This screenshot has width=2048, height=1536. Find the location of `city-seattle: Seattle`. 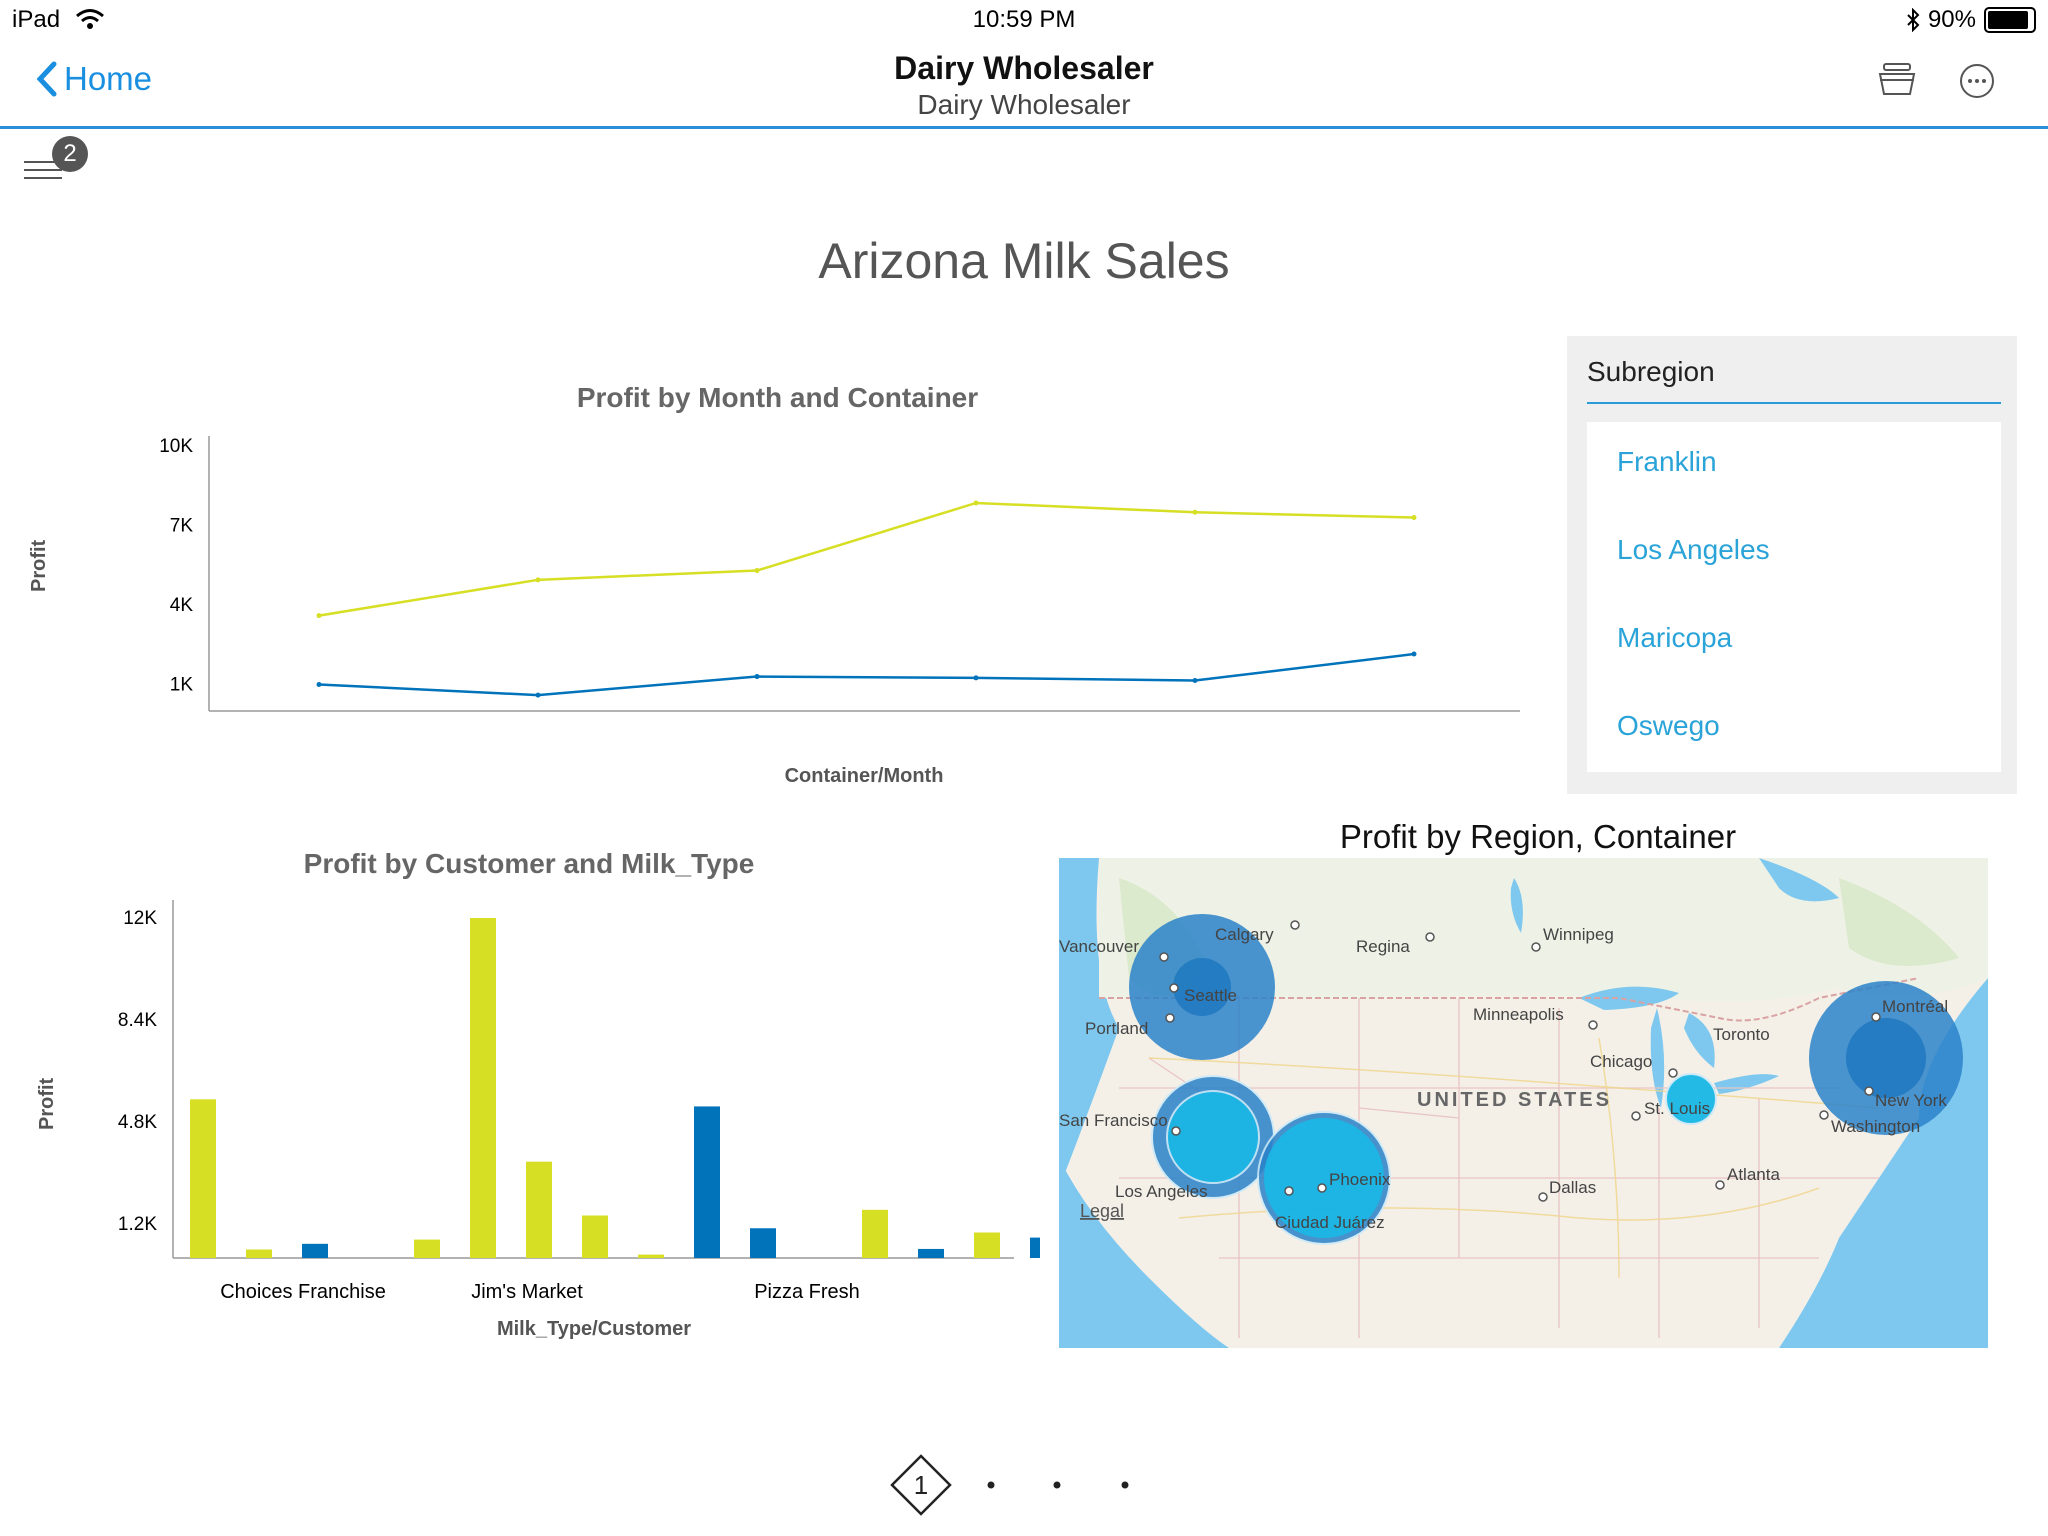

city-seattle: Seattle is located at coordinates (1210, 995).